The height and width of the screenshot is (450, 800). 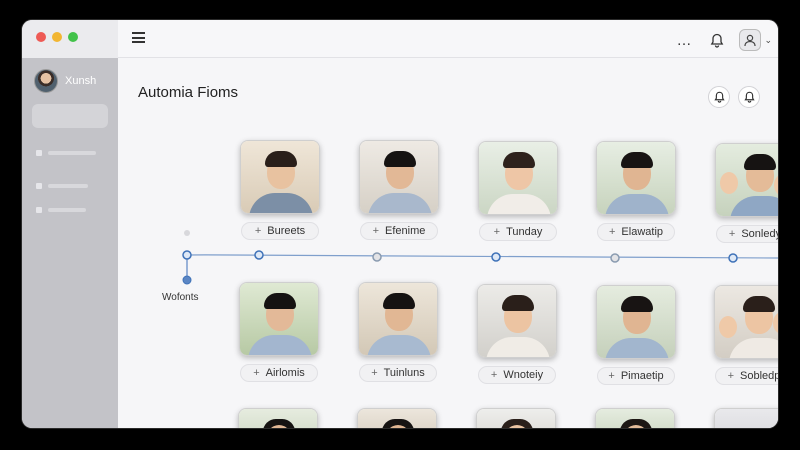 I want to click on avatar, so click(x=46, y=81).